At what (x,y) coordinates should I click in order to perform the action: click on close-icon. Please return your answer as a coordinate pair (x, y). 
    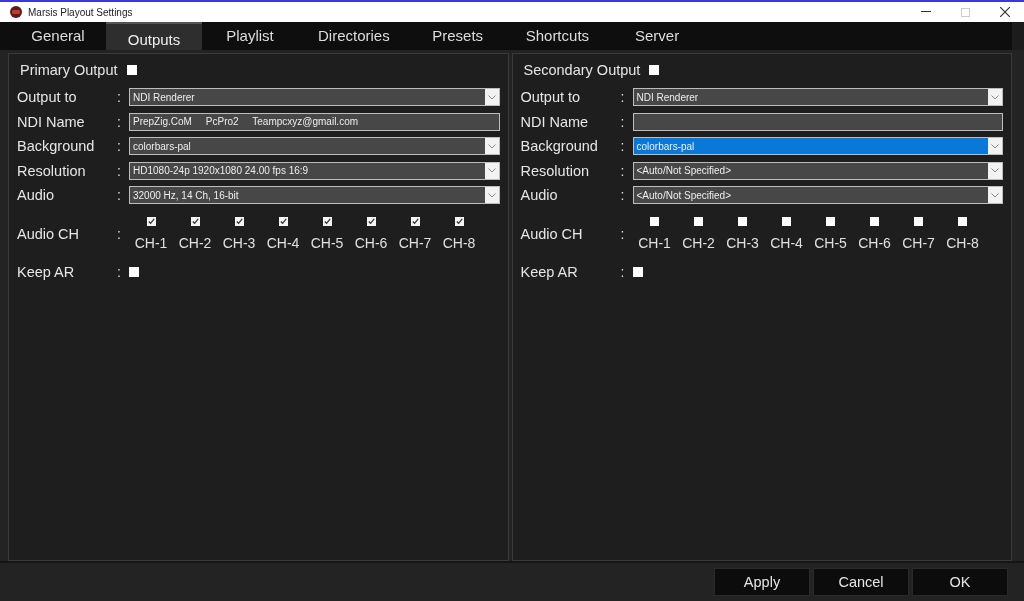
    Looking at the image, I should click on (1005, 12).